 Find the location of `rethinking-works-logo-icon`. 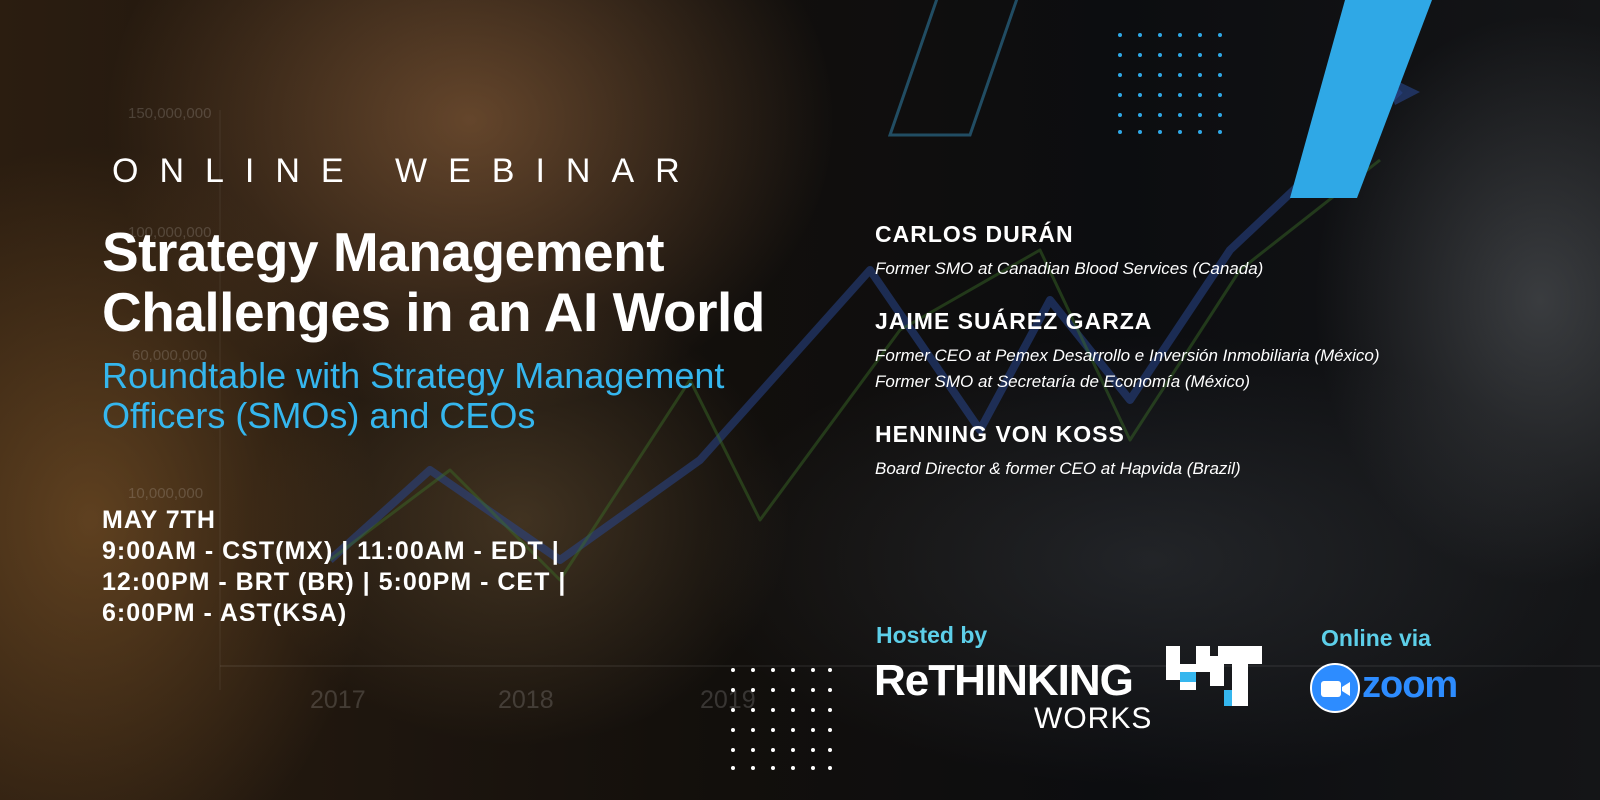

rethinking-works-logo-icon is located at coordinates (1214, 676).